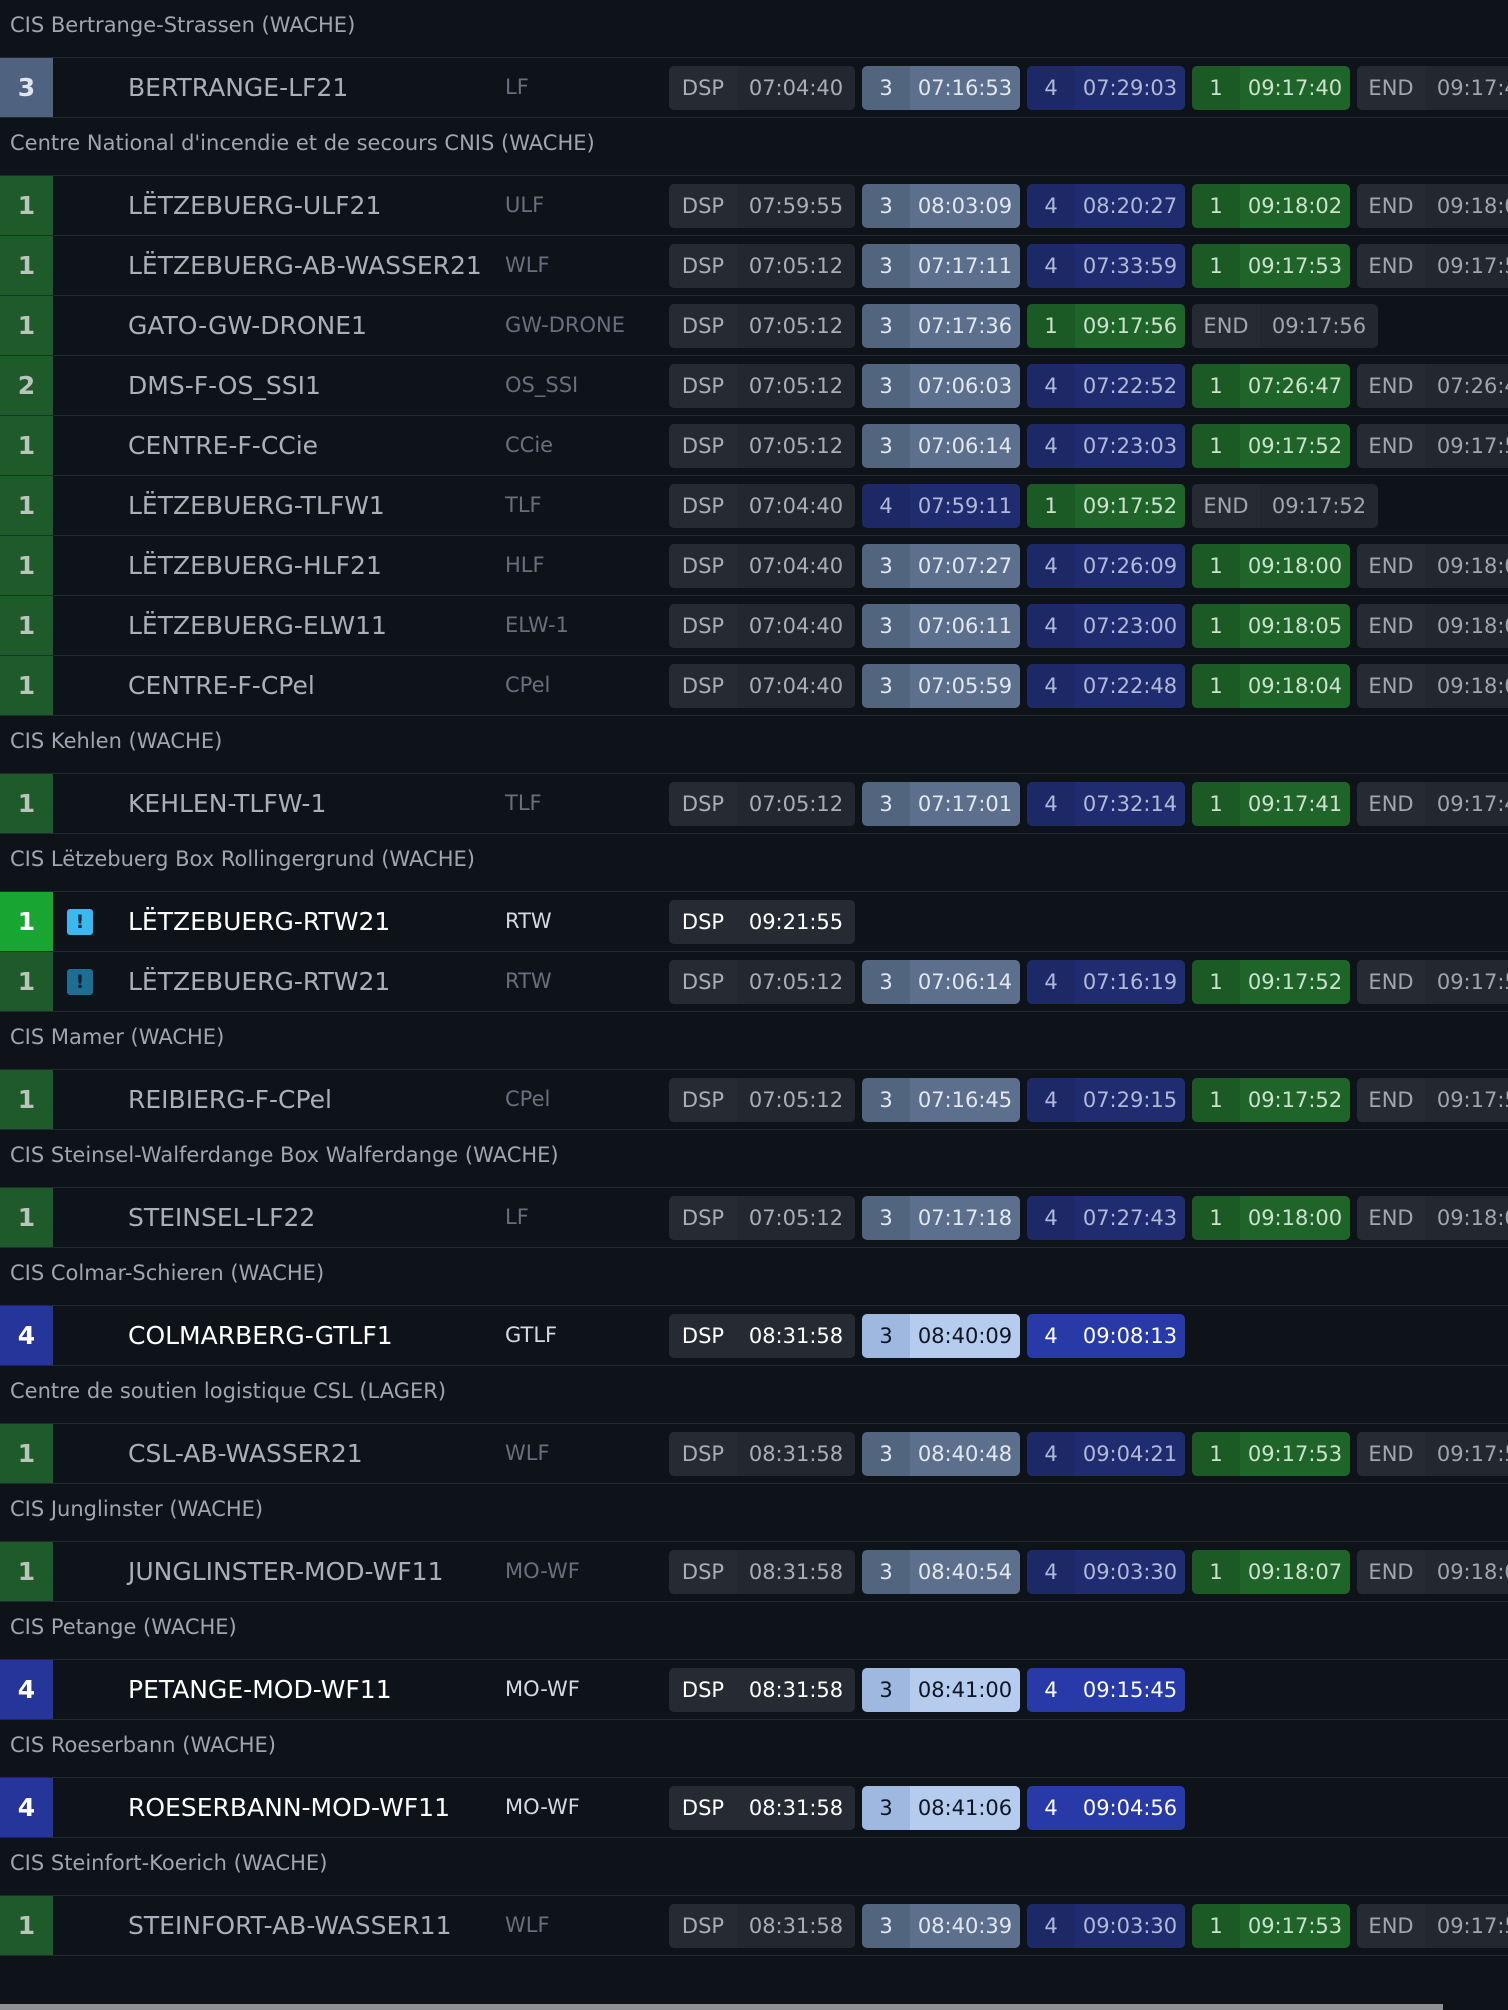 The width and height of the screenshot is (1508, 2010). Describe the element at coordinates (260, 1335) in the screenshot. I see `unit-callsign: COLMARBERG-GTLF1` at that location.